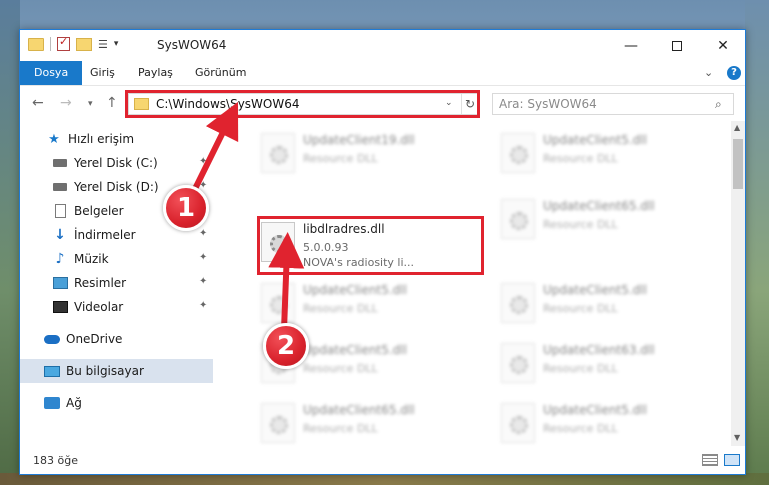 The width and height of the screenshot is (769, 485). I want to click on file-tile: UpdateClient19.dll Resource DLL, so click(357, 154).